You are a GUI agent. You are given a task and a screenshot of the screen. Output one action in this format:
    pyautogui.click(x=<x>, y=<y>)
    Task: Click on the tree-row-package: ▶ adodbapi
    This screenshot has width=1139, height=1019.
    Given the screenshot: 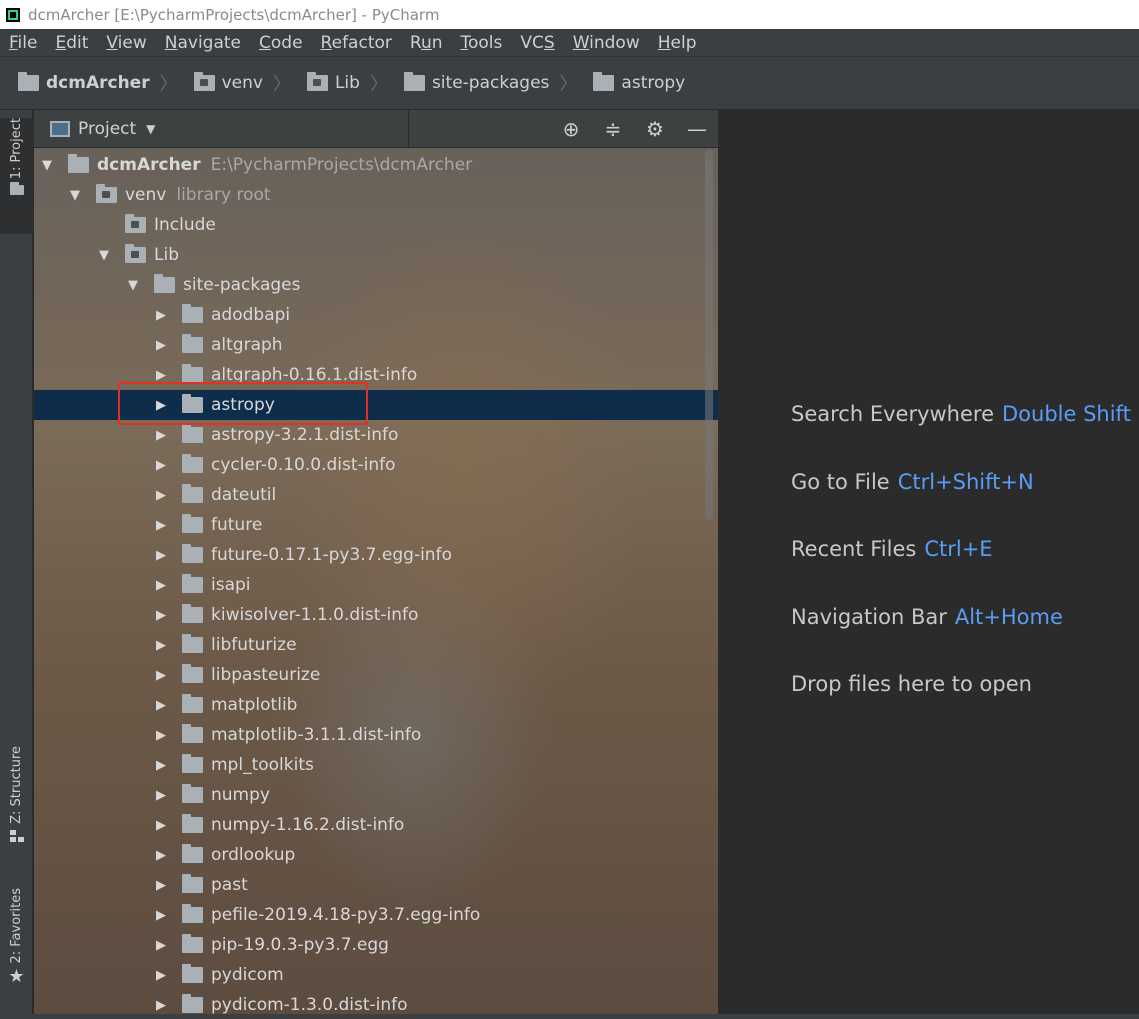 What is the action you would take?
    pyautogui.click(x=376, y=315)
    